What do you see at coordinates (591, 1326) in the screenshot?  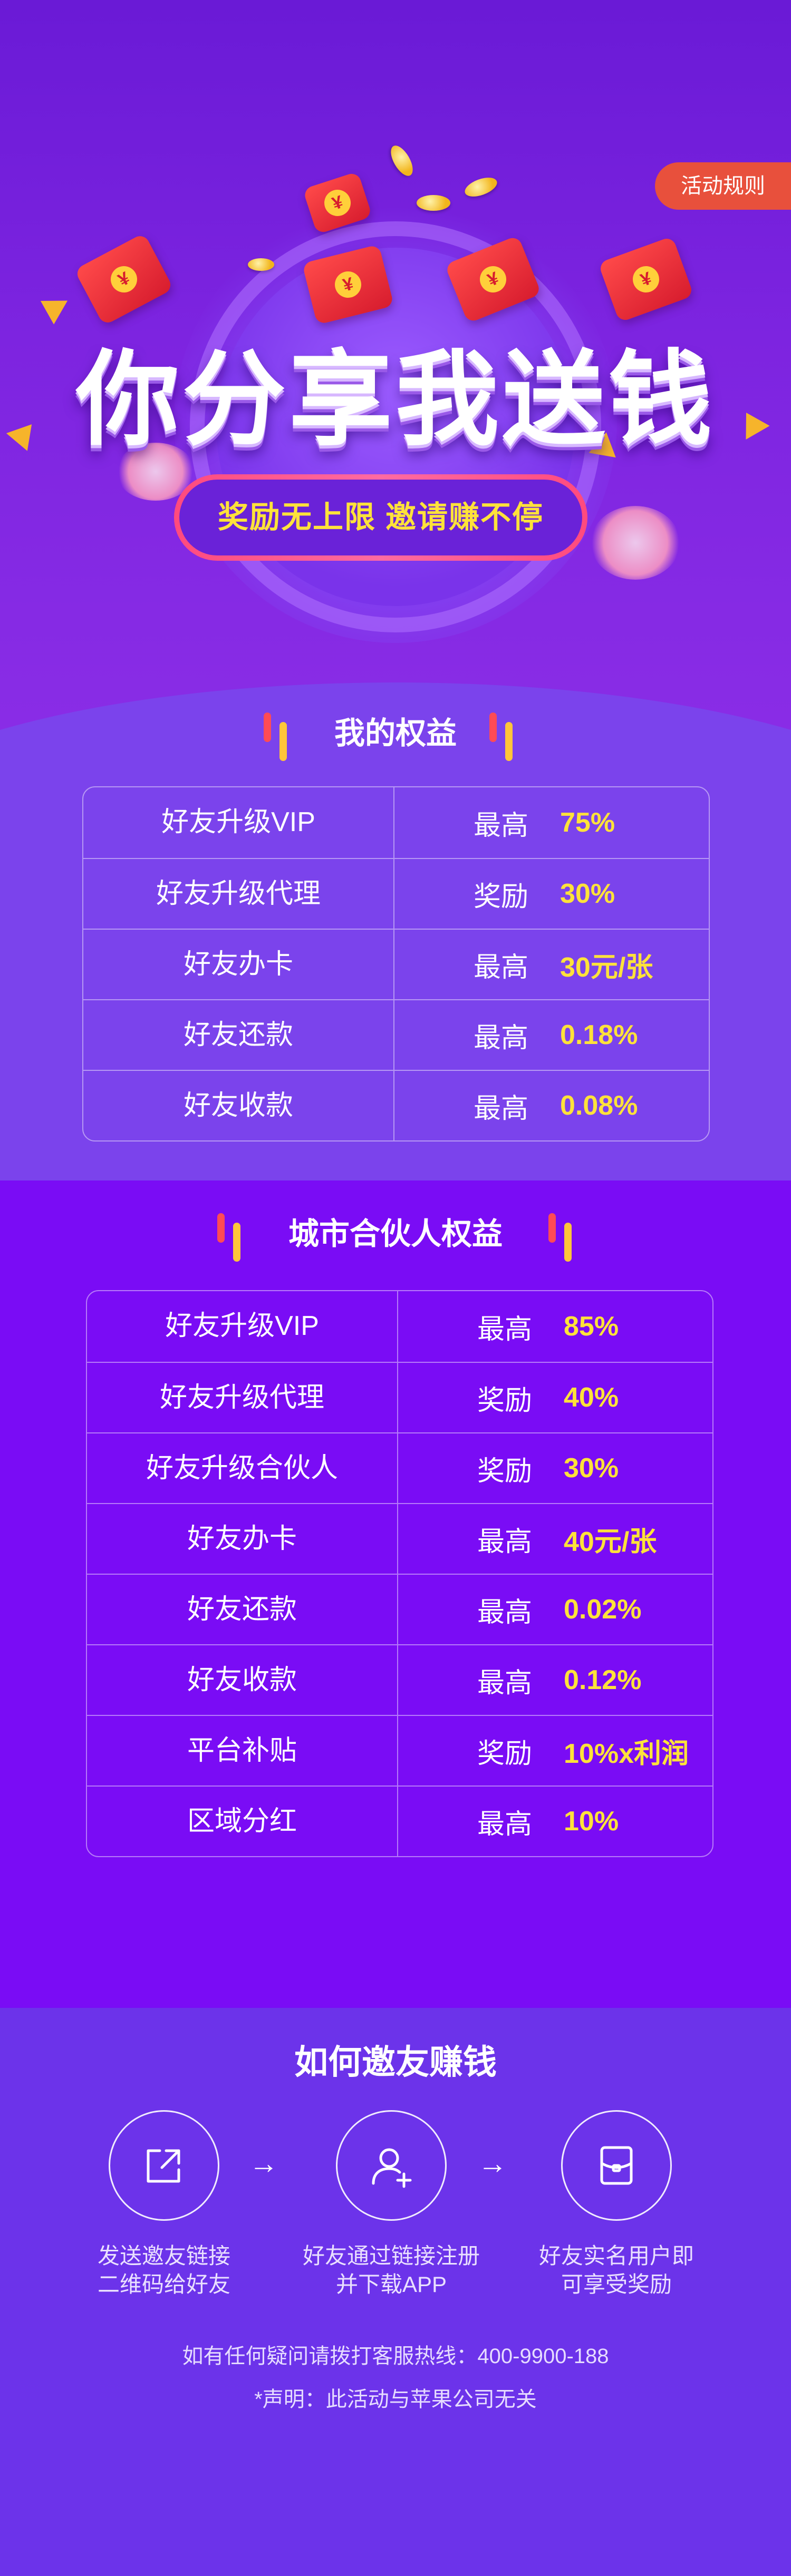 I see `reward-value: 85%` at bounding box center [591, 1326].